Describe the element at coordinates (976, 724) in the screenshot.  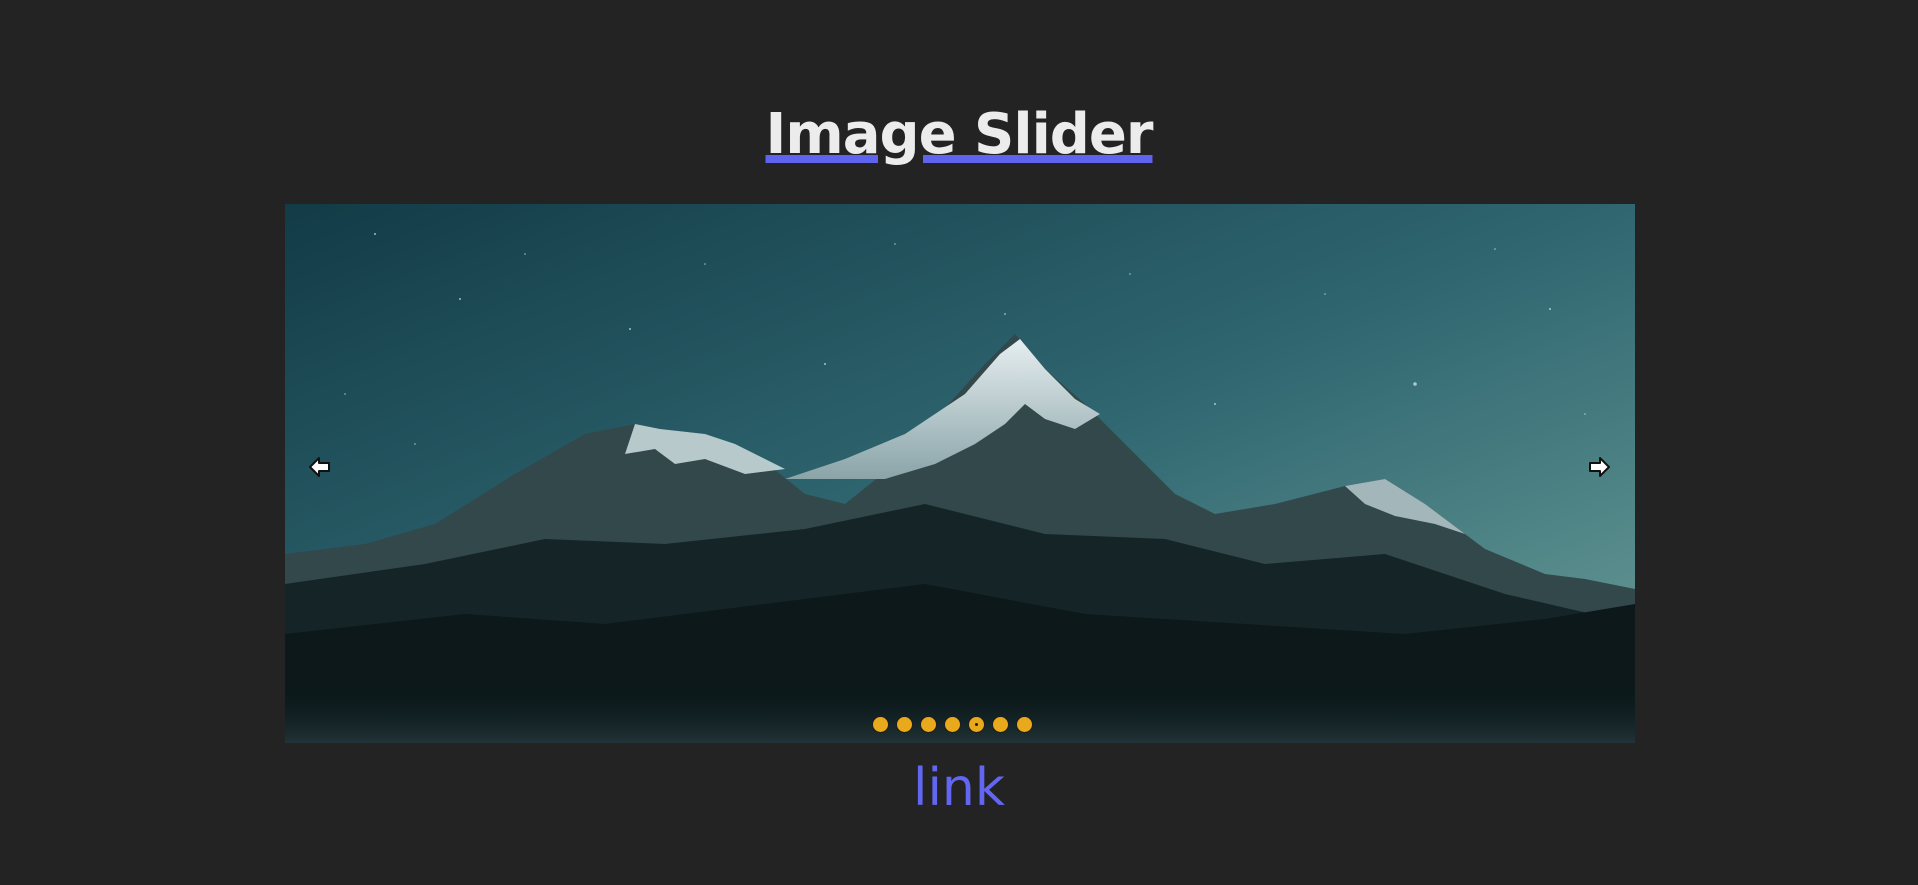
I see `slider-dot-active` at that location.